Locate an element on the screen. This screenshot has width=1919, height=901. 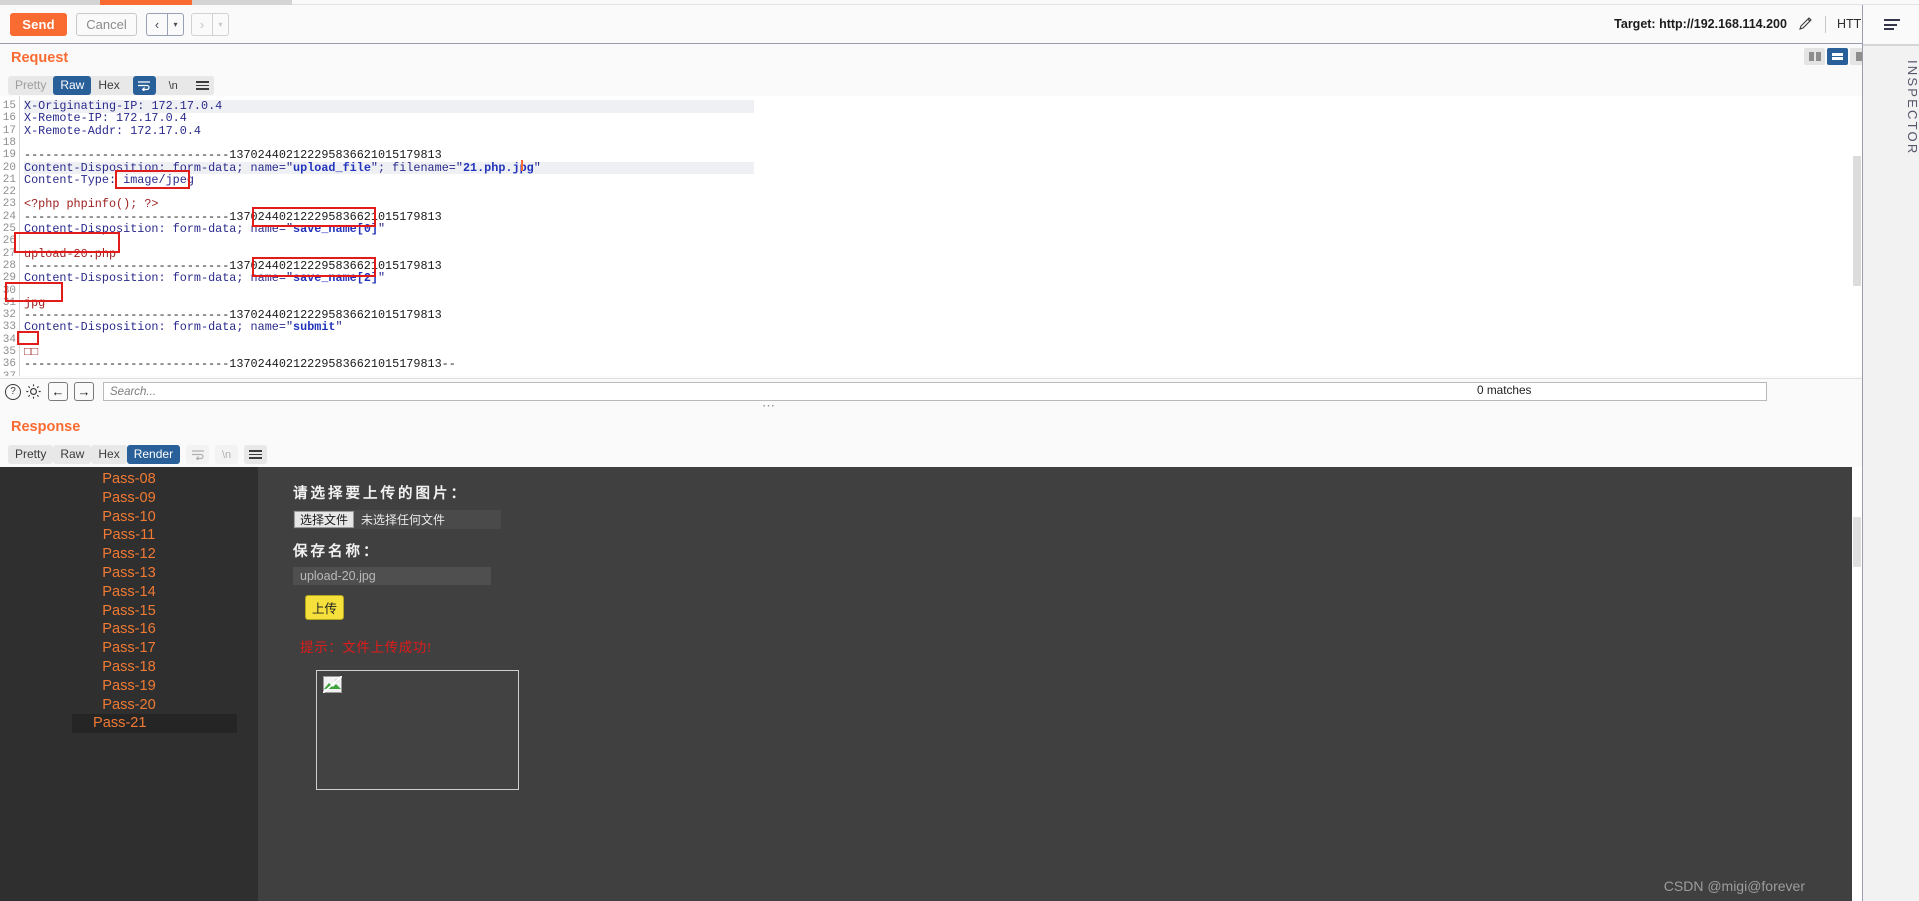
line-number: 32 is located at coordinates (9, 315).